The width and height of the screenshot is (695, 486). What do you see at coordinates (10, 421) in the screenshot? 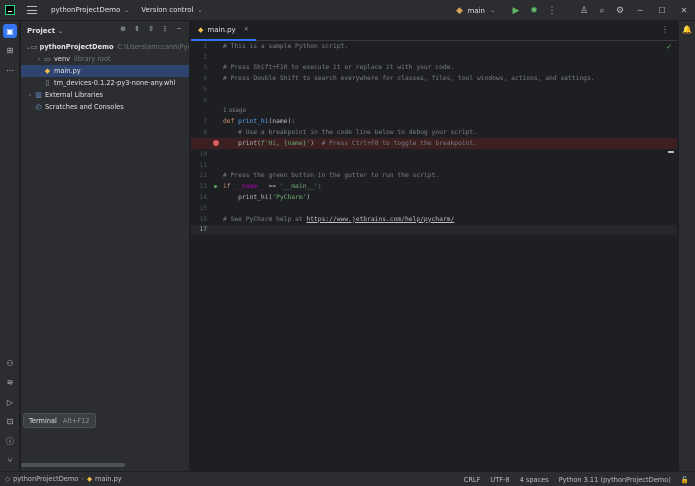
I see `terminal-tool-icon: ⊡` at bounding box center [10, 421].